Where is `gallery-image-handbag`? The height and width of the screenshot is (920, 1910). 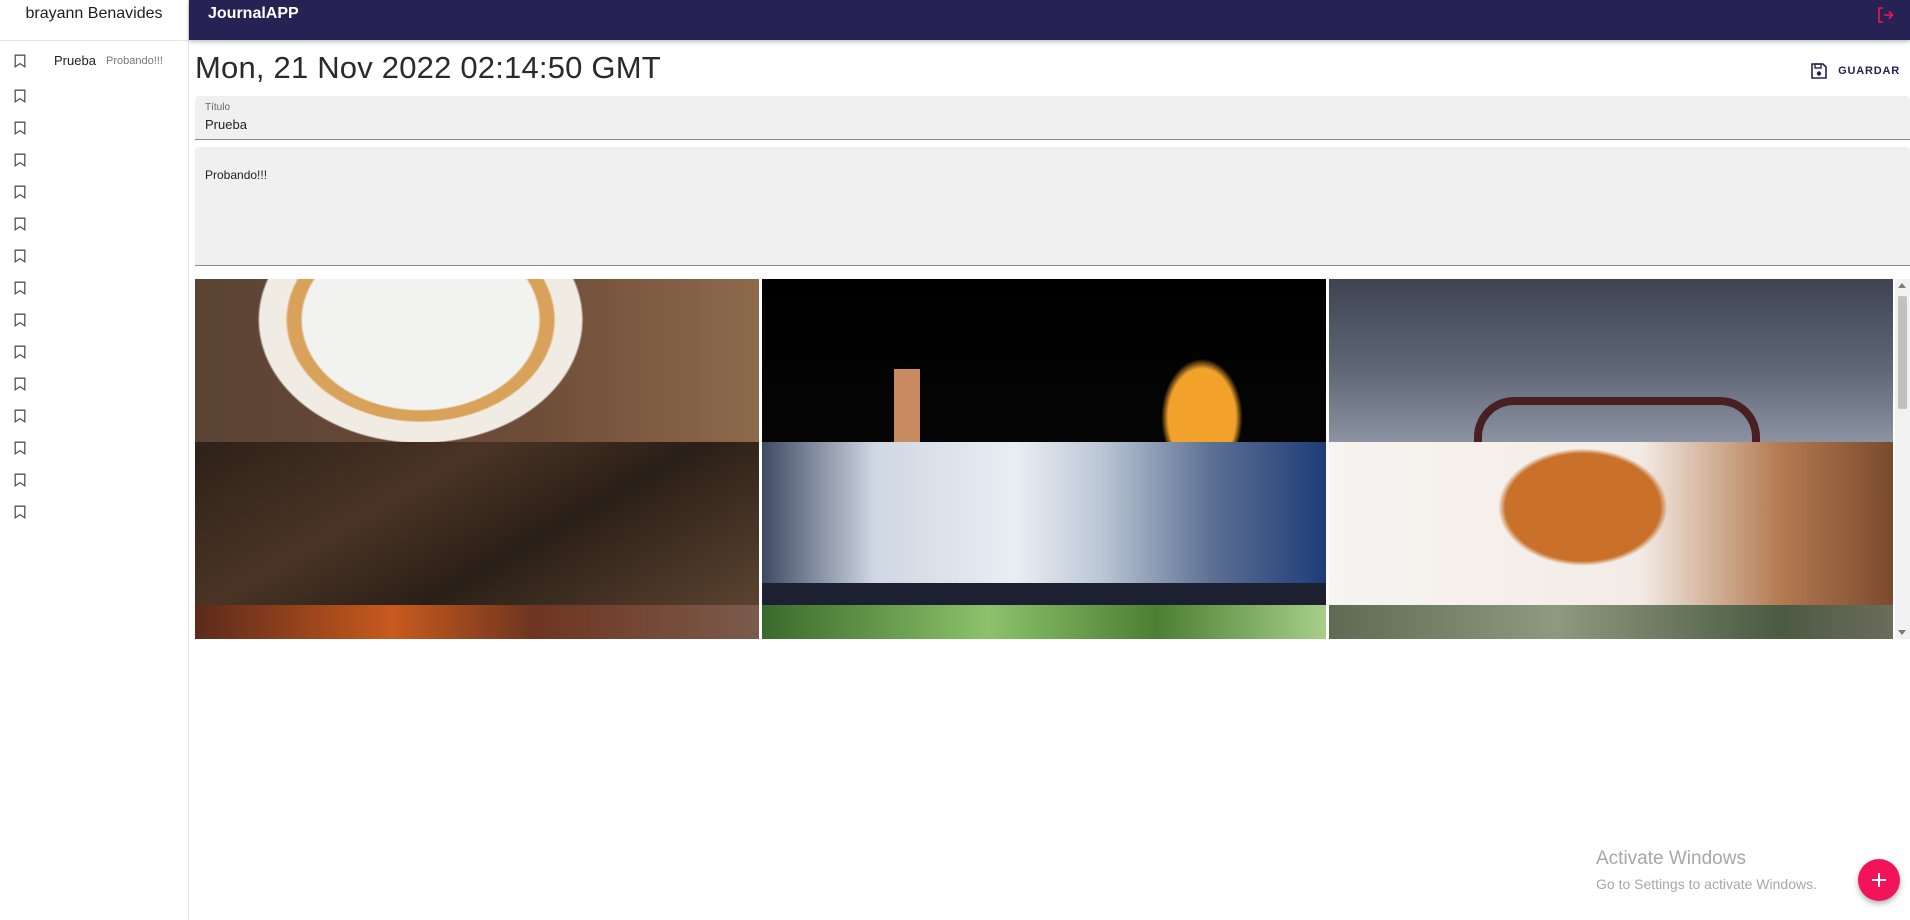 gallery-image-handbag is located at coordinates (1611, 360).